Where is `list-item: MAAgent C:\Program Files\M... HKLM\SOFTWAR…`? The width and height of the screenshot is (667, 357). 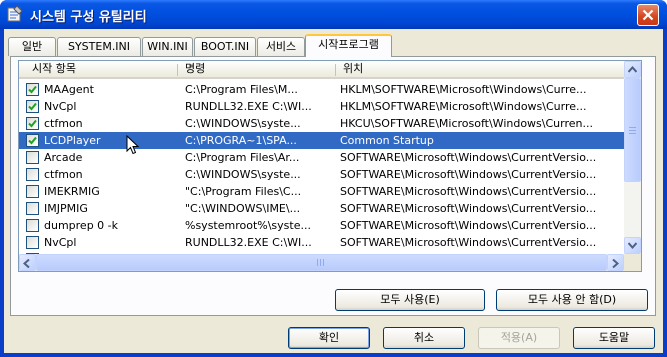 list-item: MAAgent C:\Program Files\M... HKLM\SOFTWAR… is located at coordinates (321, 89).